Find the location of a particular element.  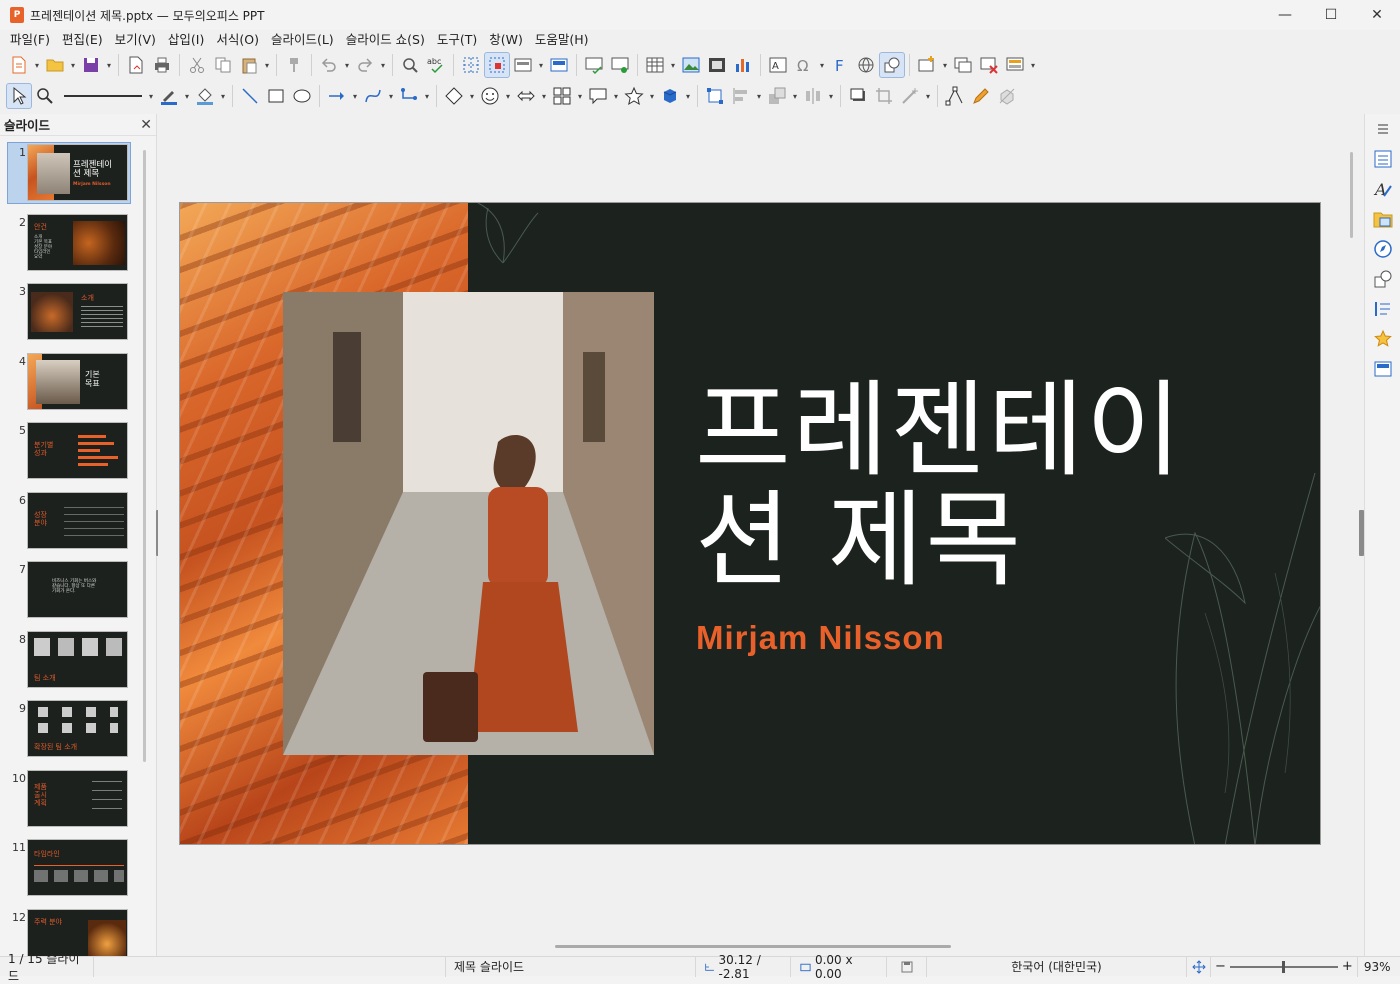

callouts-dropdown: ▾ is located at coordinates (616, 96).